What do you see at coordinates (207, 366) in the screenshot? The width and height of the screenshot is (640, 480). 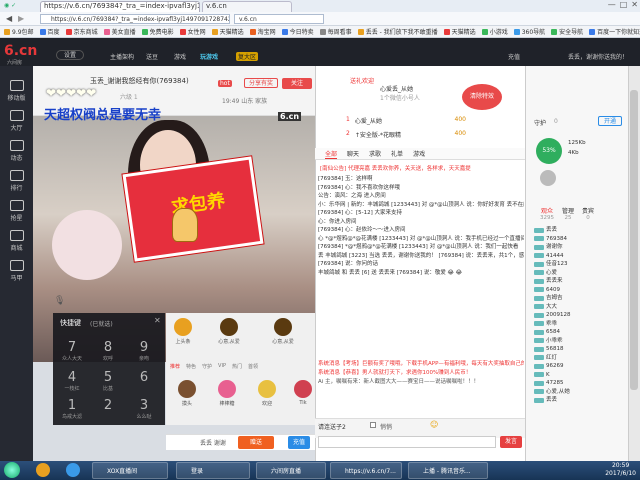 I see `tab-guard: 守护` at bounding box center [207, 366].